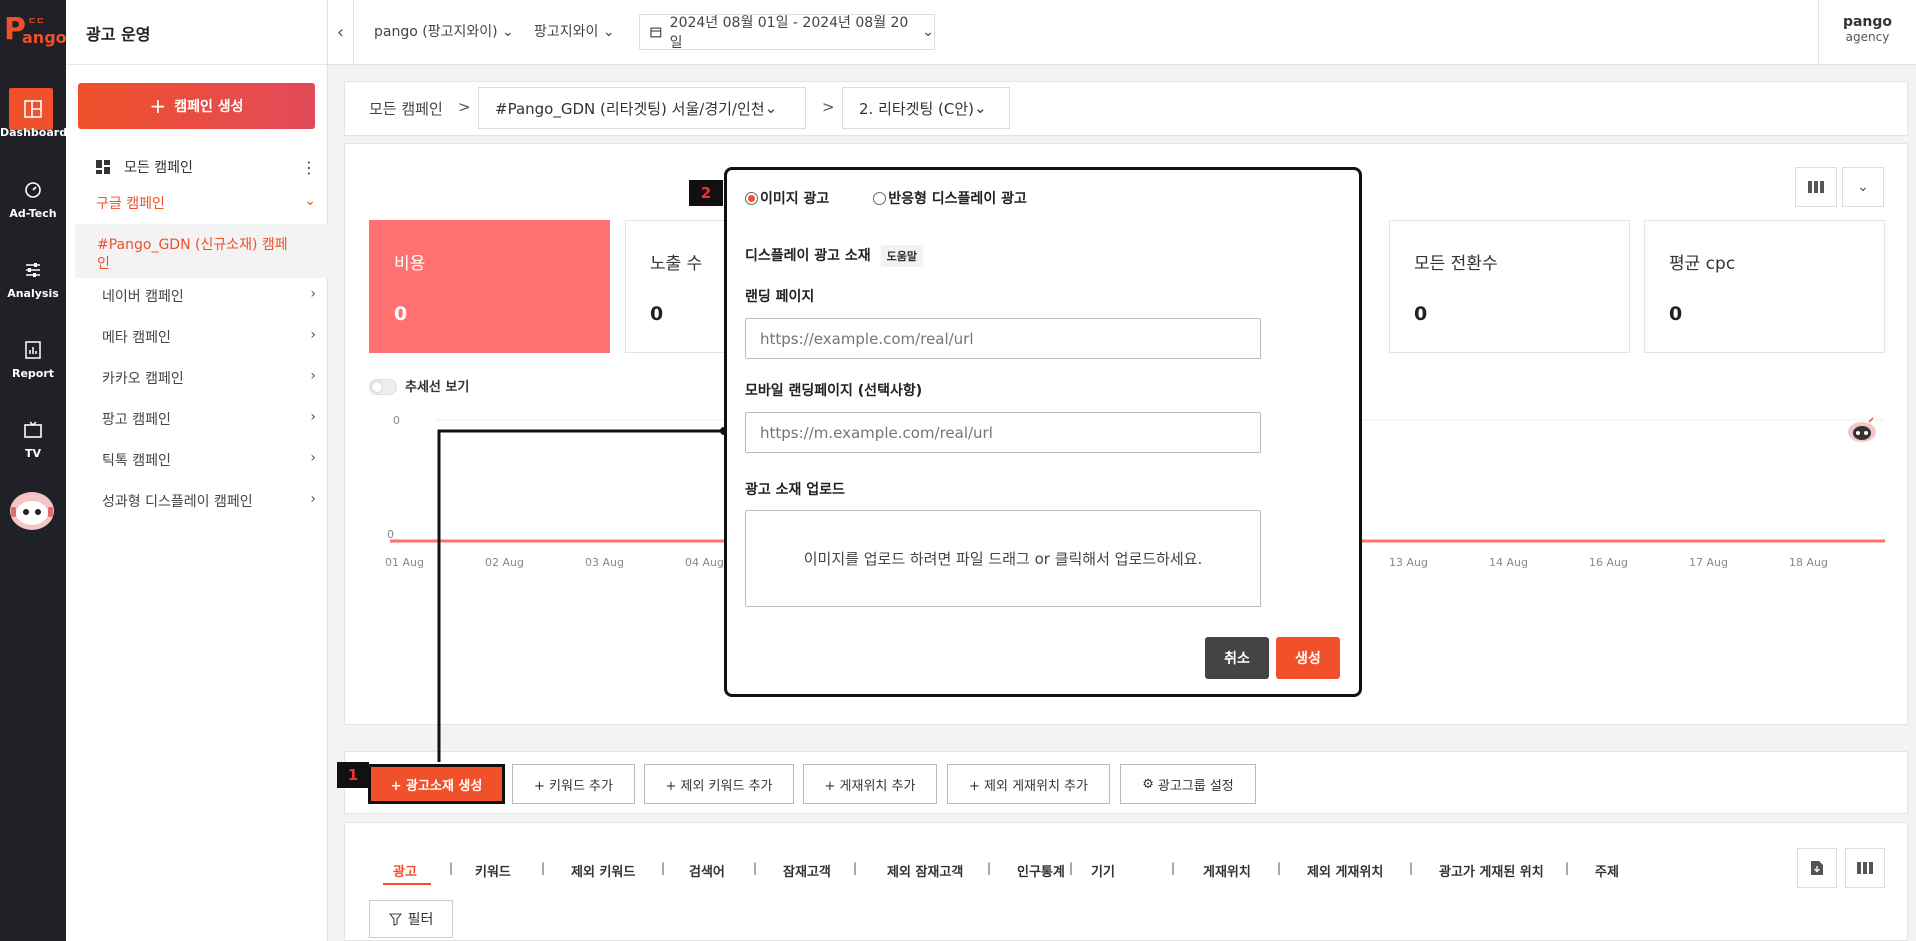 This screenshot has width=1916, height=941. What do you see at coordinates (209, 378) in the screenshot?
I see `sidebar-item-kakao: 카카오 캠페인 ›` at bounding box center [209, 378].